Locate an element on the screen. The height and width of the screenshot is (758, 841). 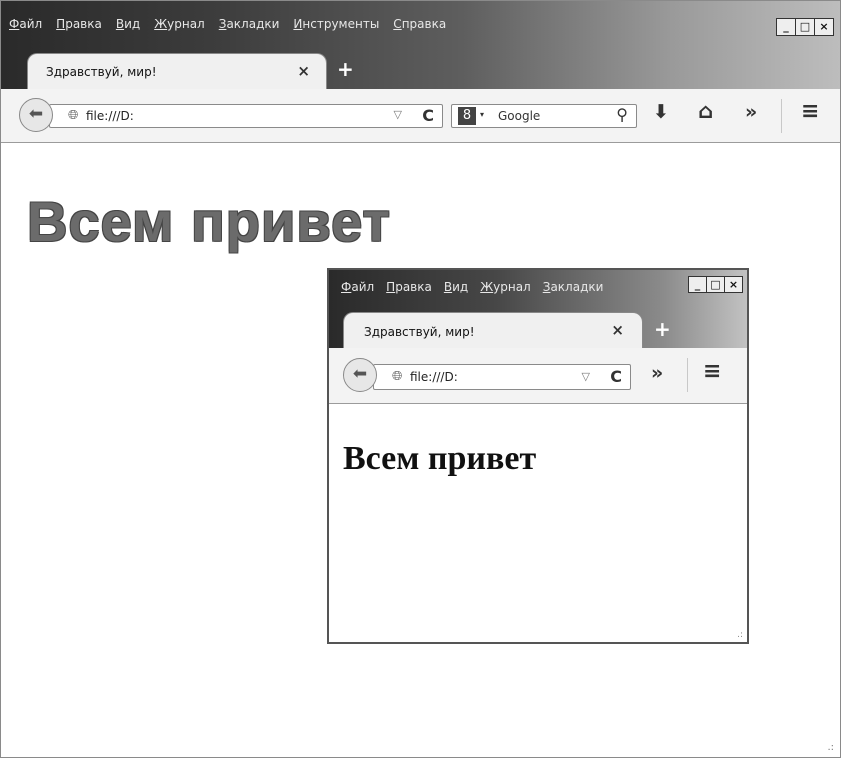
minimize-button: _ is located at coordinates (786, 27).